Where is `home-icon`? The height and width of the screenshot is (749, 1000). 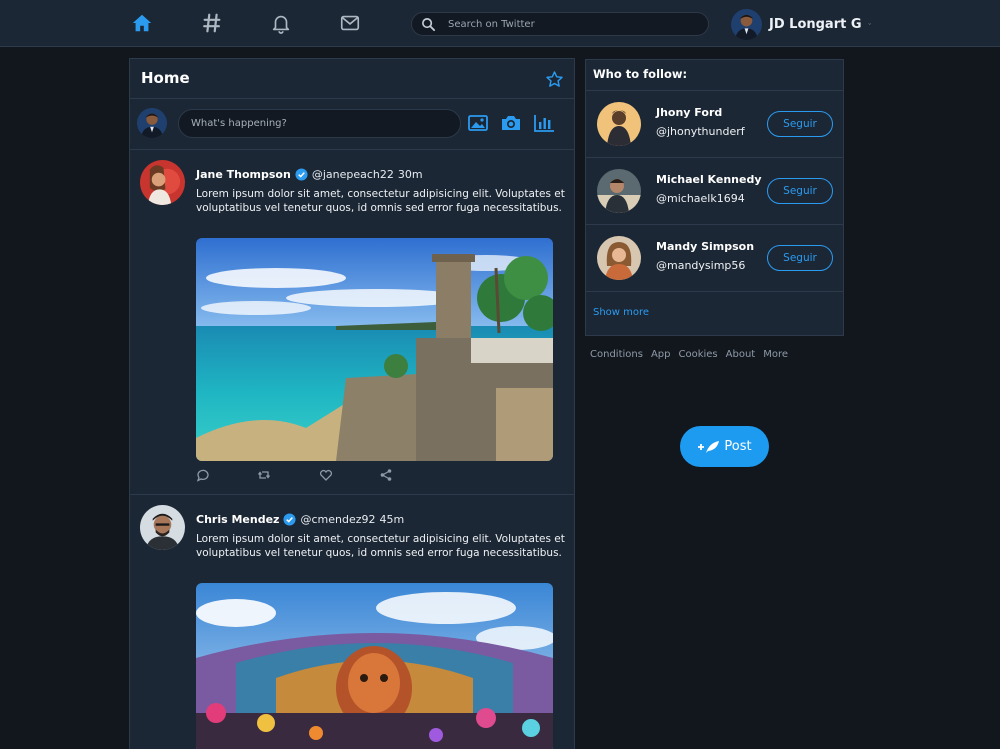
home-icon is located at coordinates (142, 23).